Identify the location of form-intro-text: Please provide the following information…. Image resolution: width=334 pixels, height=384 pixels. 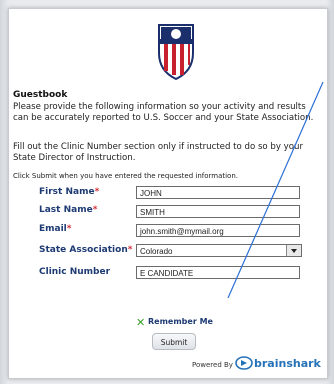
(163, 112).